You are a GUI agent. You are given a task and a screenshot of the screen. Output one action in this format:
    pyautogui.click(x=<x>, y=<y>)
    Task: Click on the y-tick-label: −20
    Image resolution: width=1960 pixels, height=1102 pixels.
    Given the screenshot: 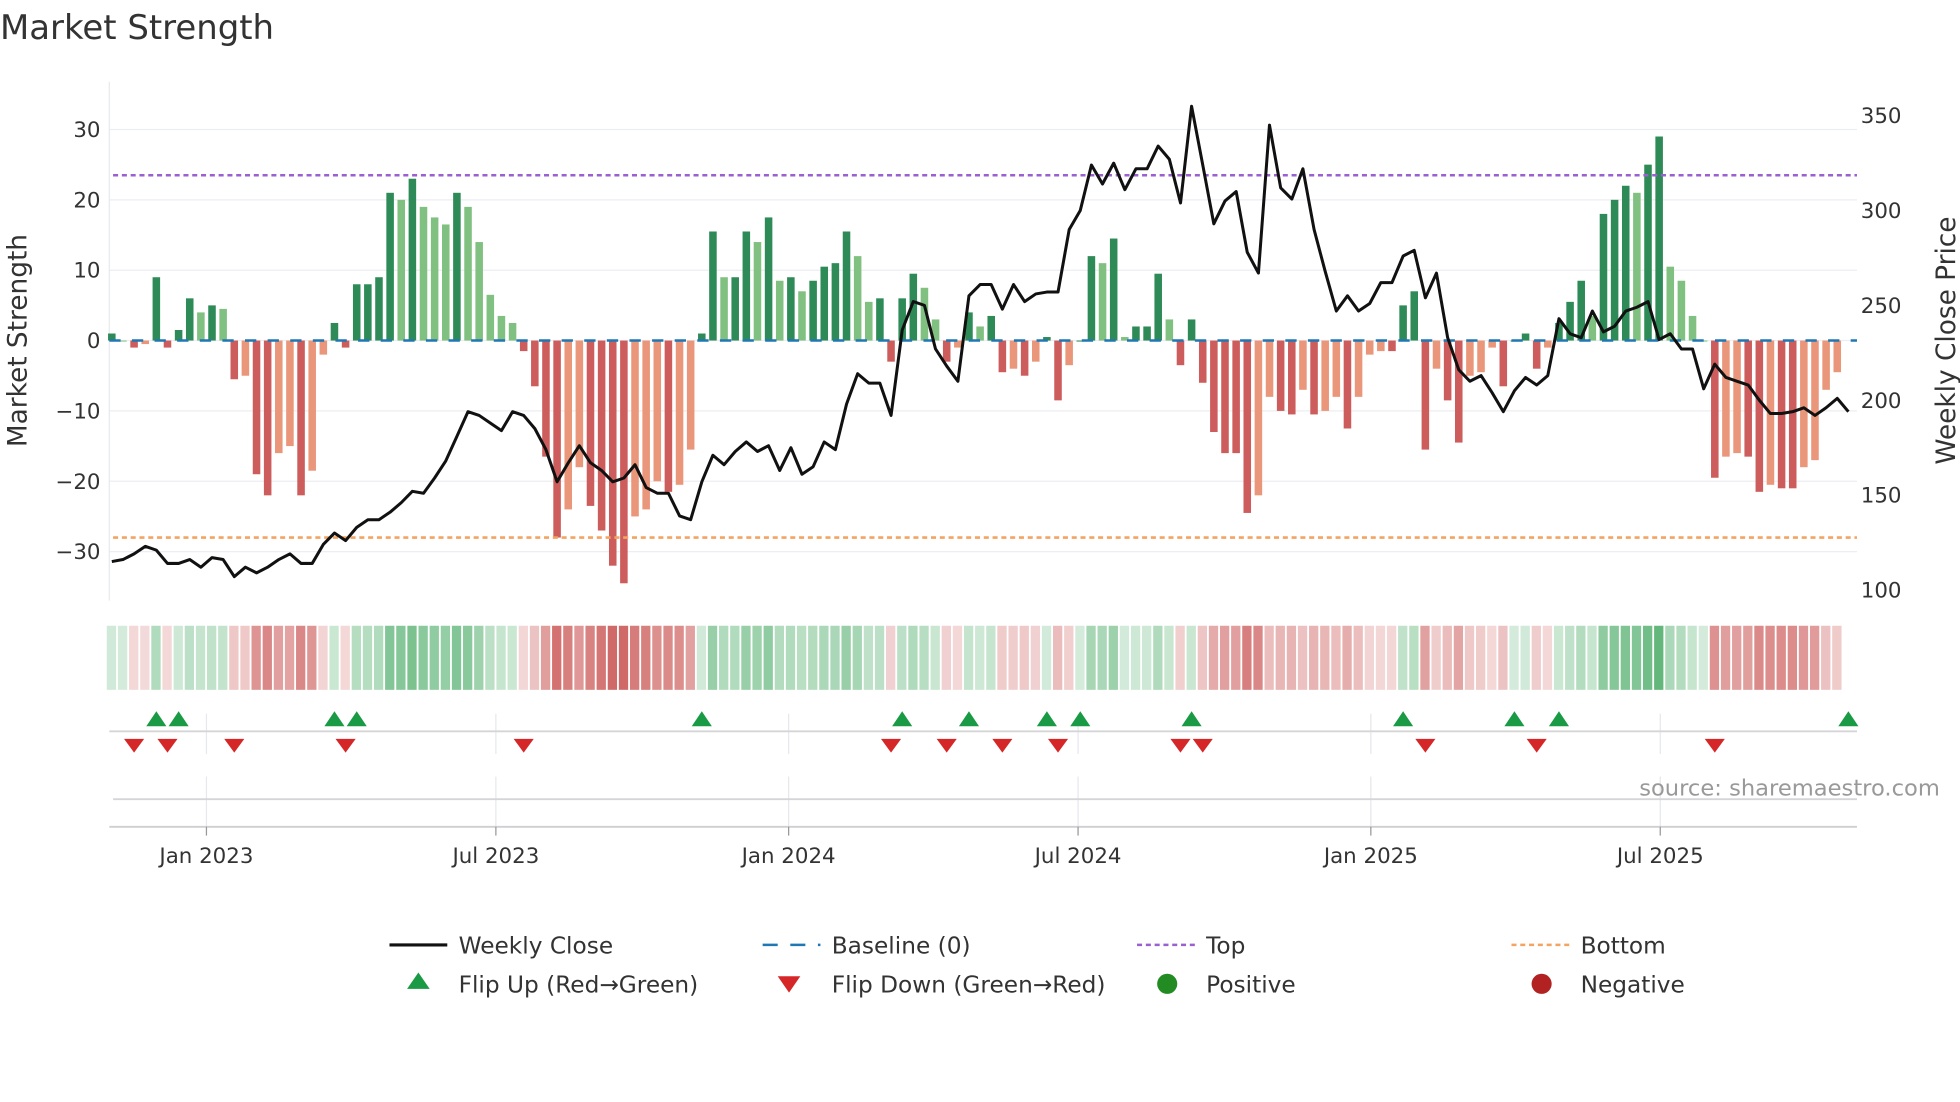 What is the action you would take?
    pyautogui.click(x=77, y=482)
    